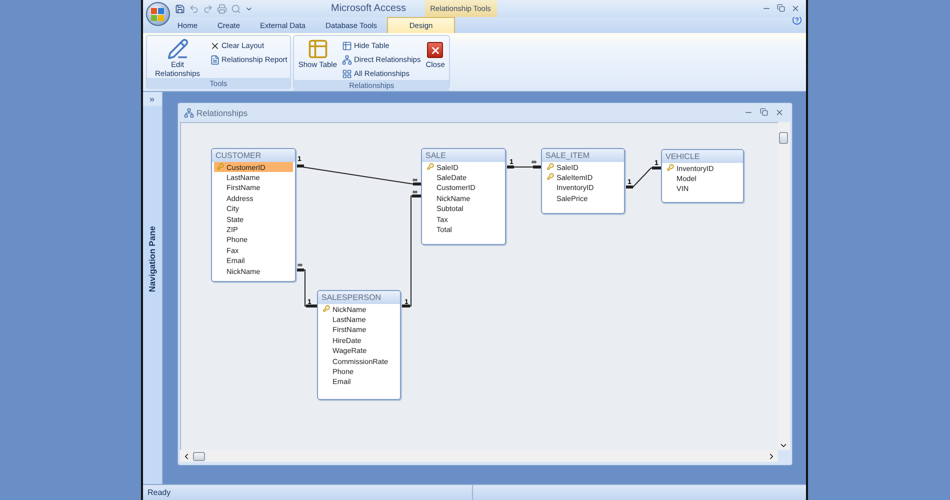  Describe the element at coordinates (783, 445) in the screenshot. I see `scroll-down-icon` at that location.